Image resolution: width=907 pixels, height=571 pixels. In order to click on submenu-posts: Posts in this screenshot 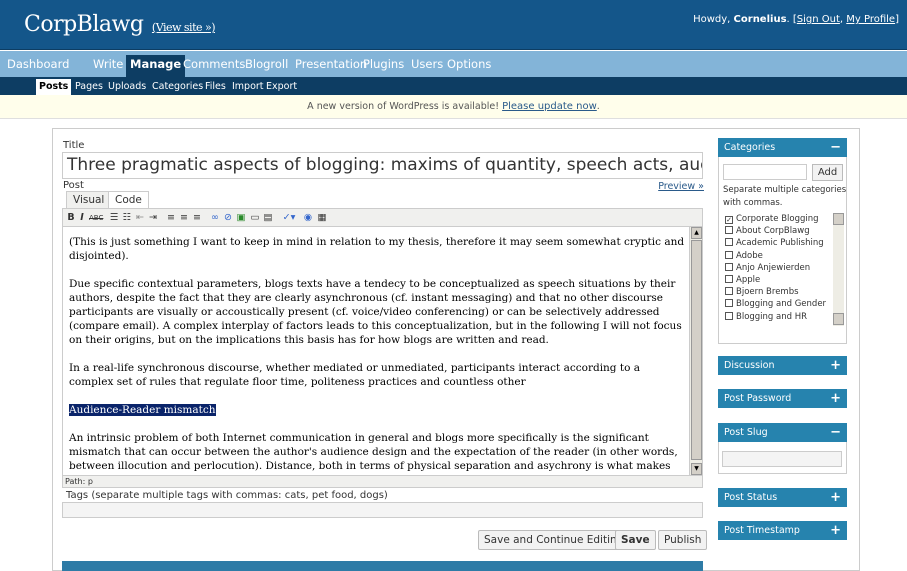, I will do `click(54, 87)`.